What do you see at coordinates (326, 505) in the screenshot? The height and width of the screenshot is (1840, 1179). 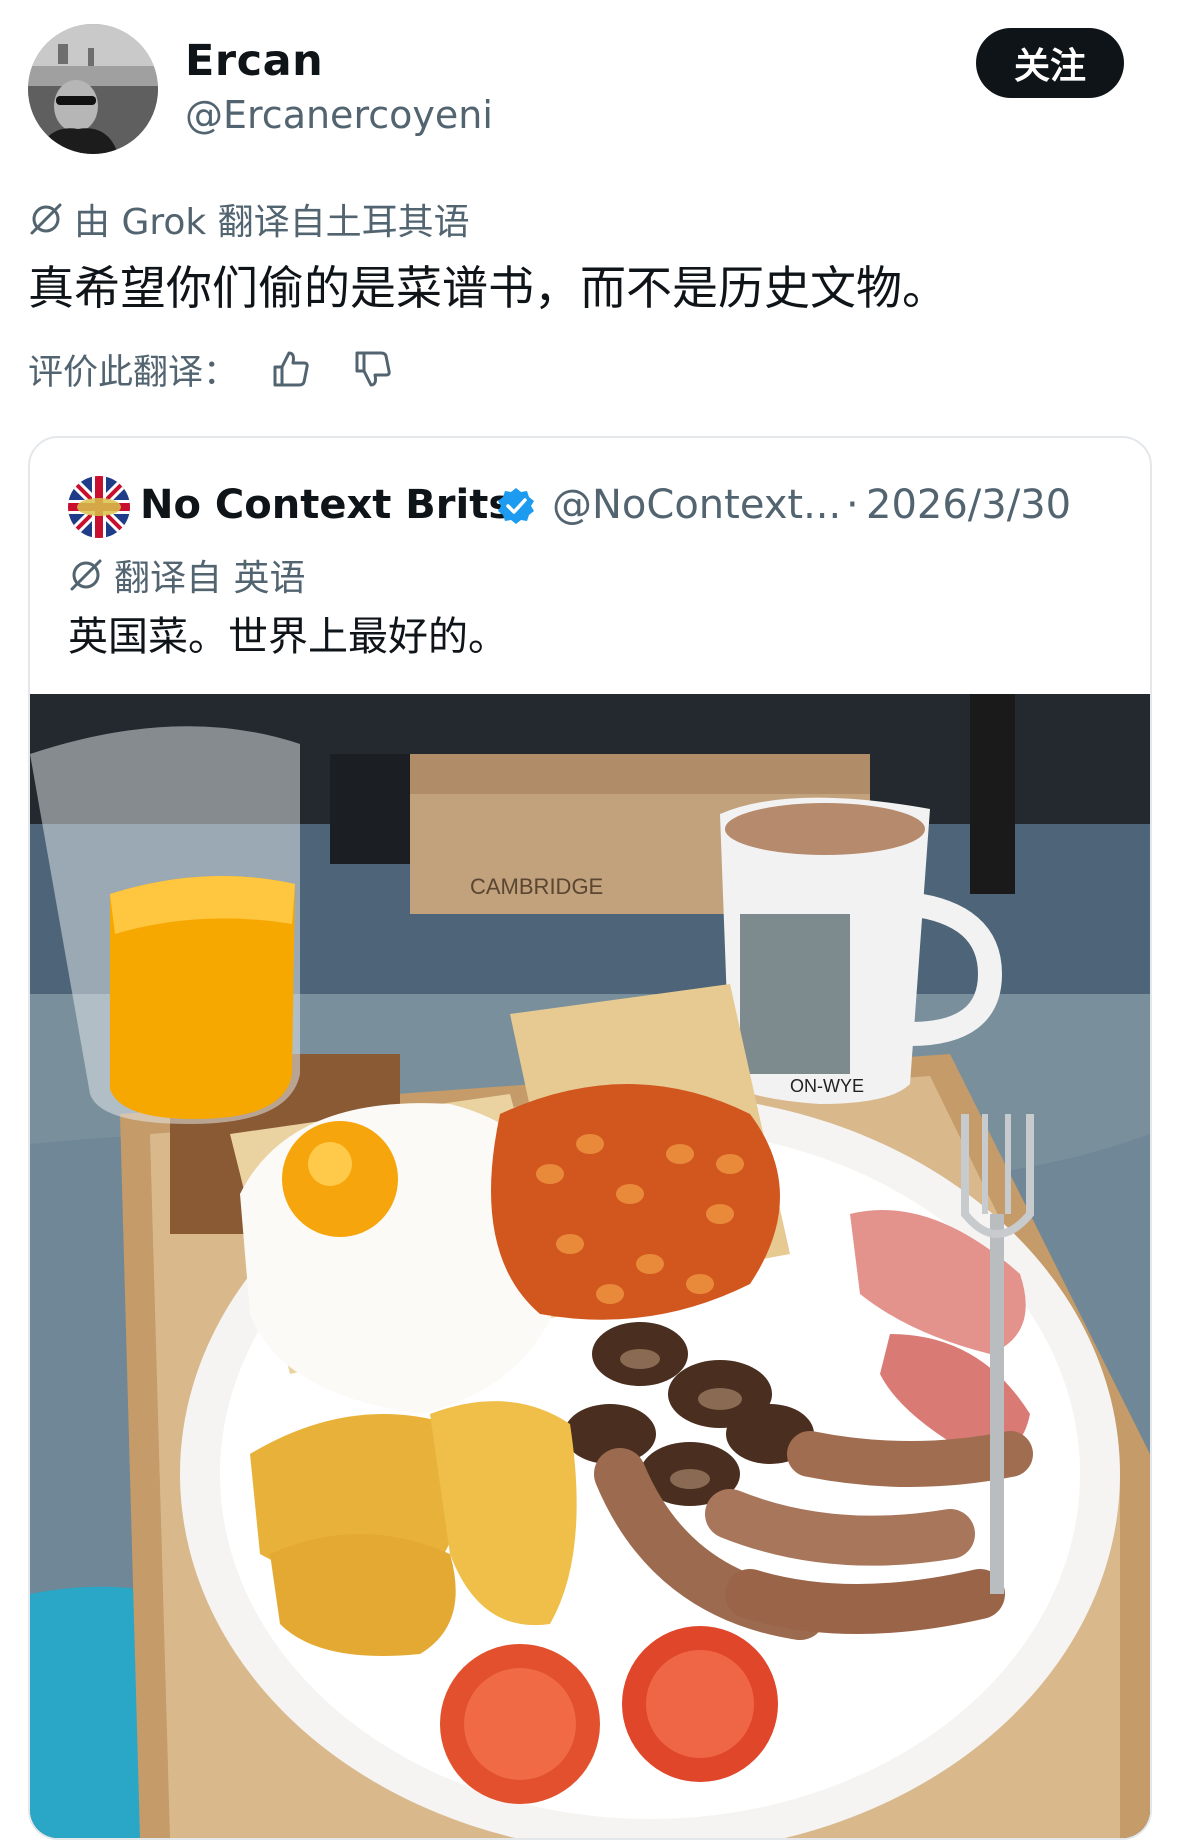 I see `quoted-author-name: No Context Brits` at bounding box center [326, 505].